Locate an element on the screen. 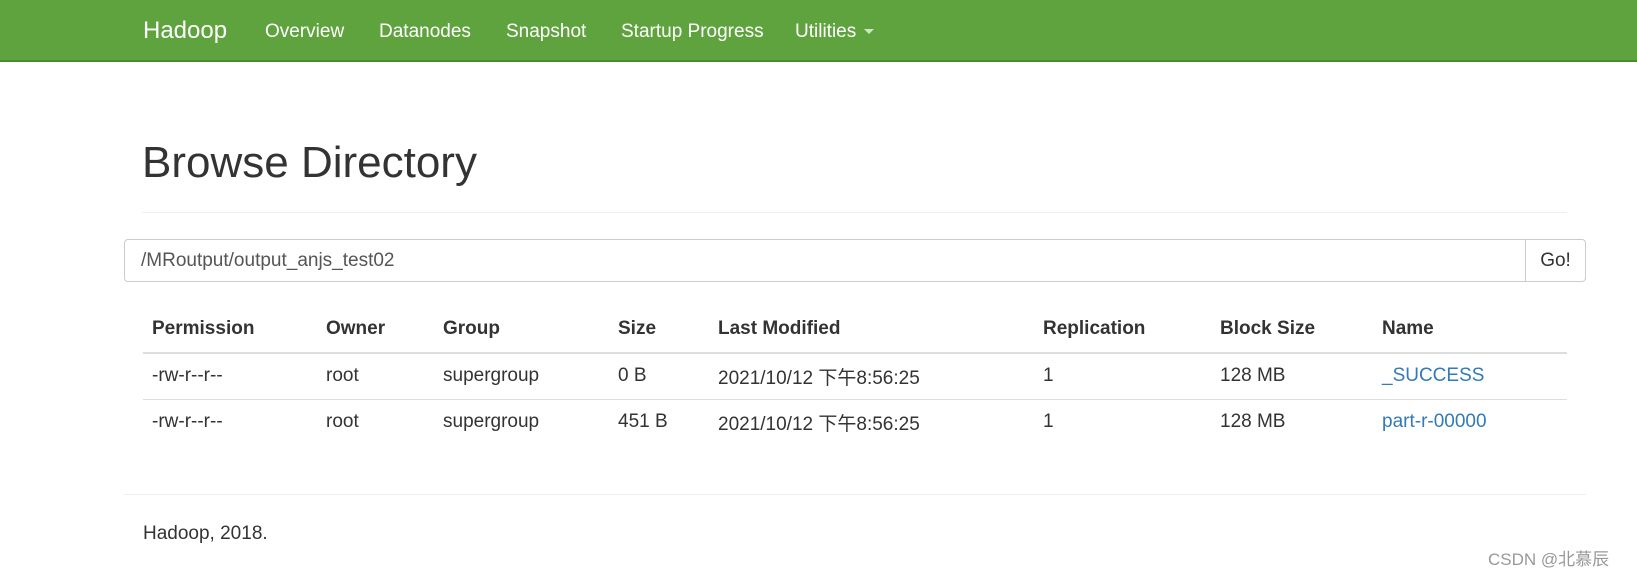  nav-overview: Overview is located at coordinates (304, 32).